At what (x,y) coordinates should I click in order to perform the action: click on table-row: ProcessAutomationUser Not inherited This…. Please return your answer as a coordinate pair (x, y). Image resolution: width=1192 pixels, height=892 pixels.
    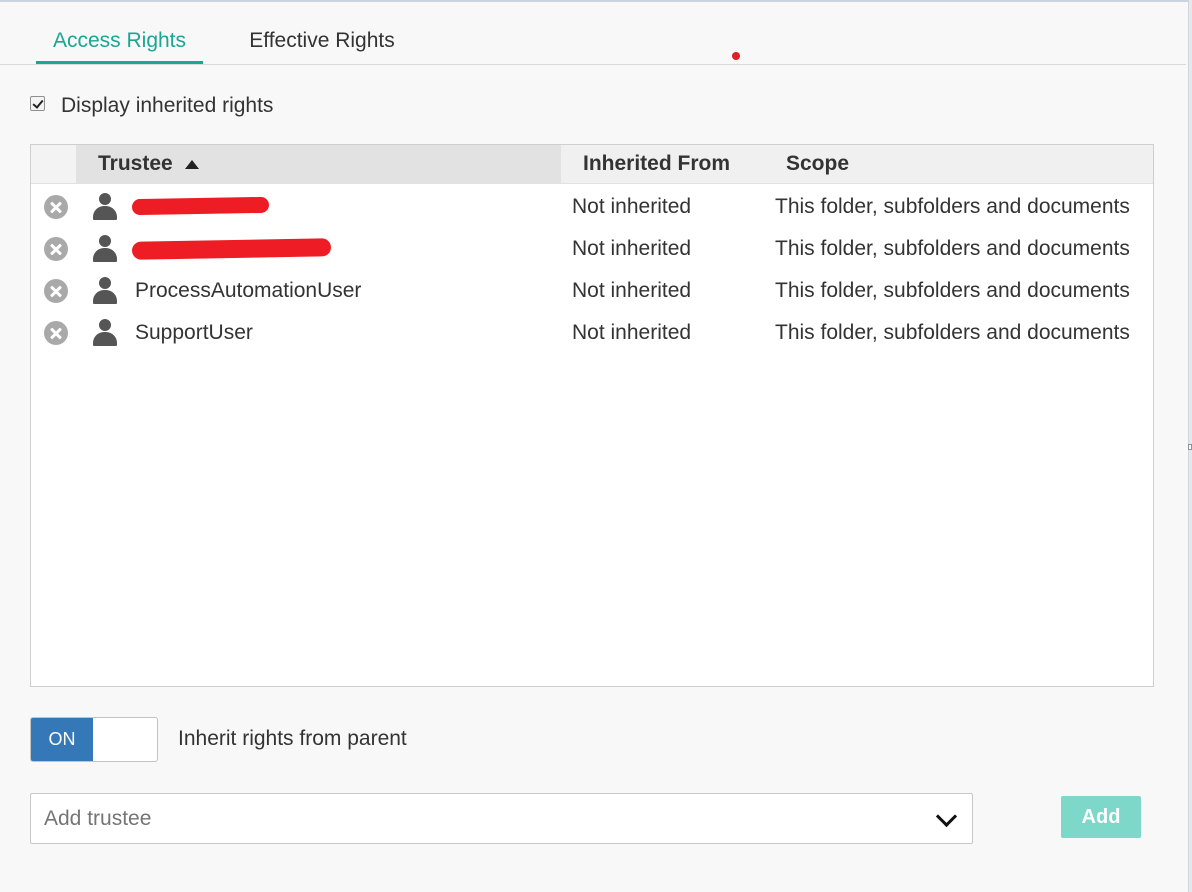
    Looking at the image, I should click on (592, 291).